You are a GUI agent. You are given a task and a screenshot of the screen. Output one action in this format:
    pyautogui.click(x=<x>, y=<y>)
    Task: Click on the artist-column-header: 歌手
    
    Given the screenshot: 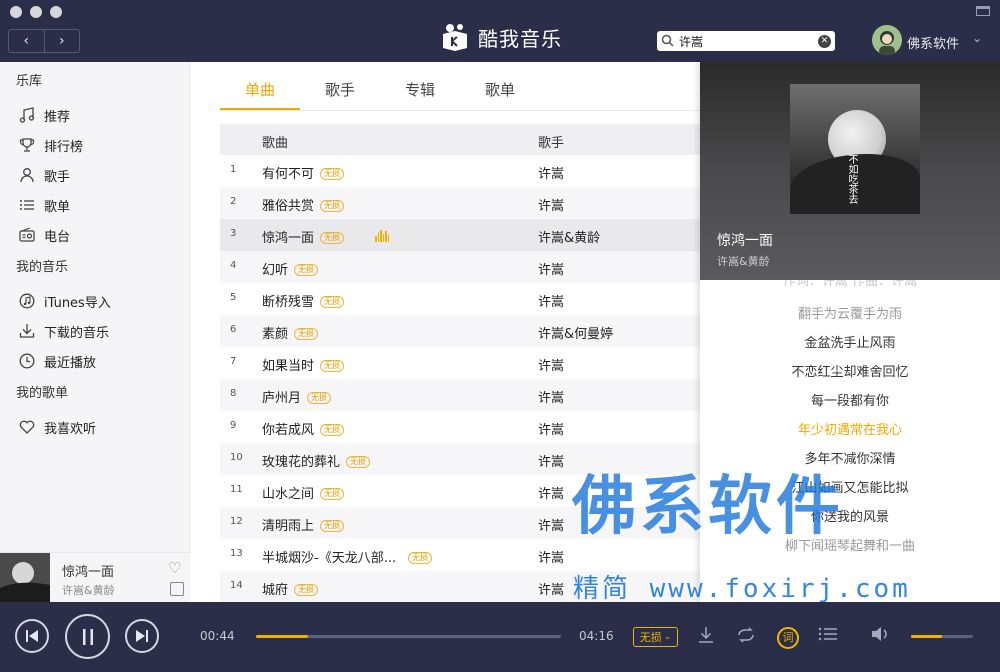 What is the action you would take?
    pyautogui.click(x=551, y=143)
    